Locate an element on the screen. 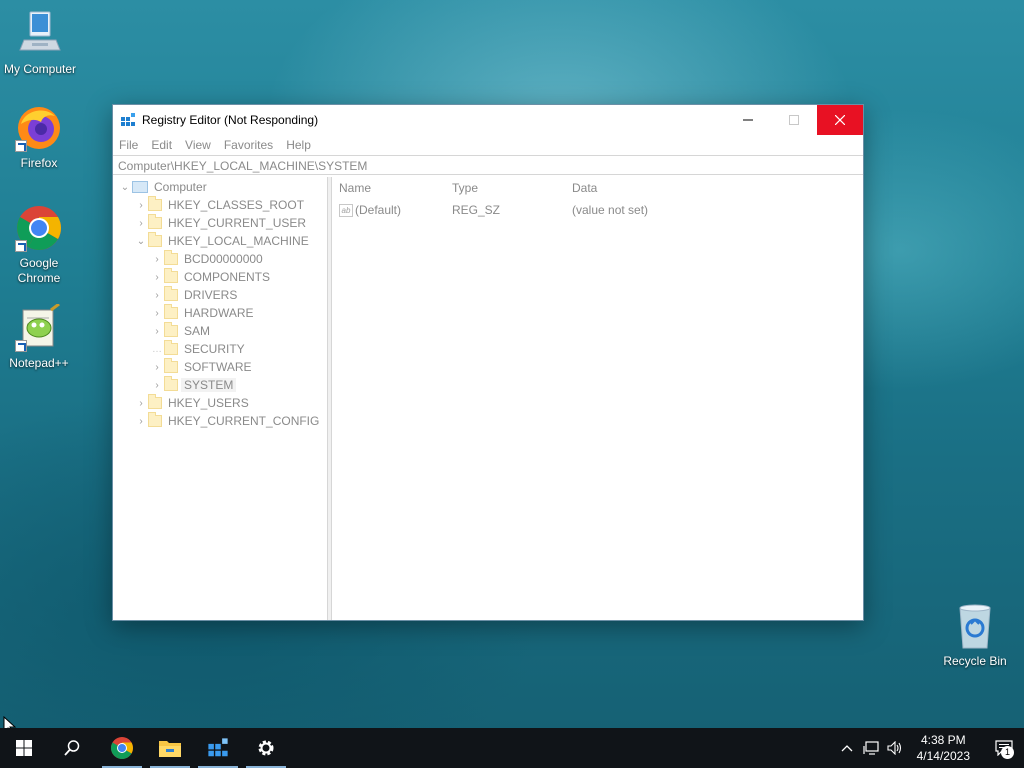 The width and height of the screenshot is (1024, 768). tree-node-bcd00000000: › BCD00000000 is located at coordinates (220, 259).